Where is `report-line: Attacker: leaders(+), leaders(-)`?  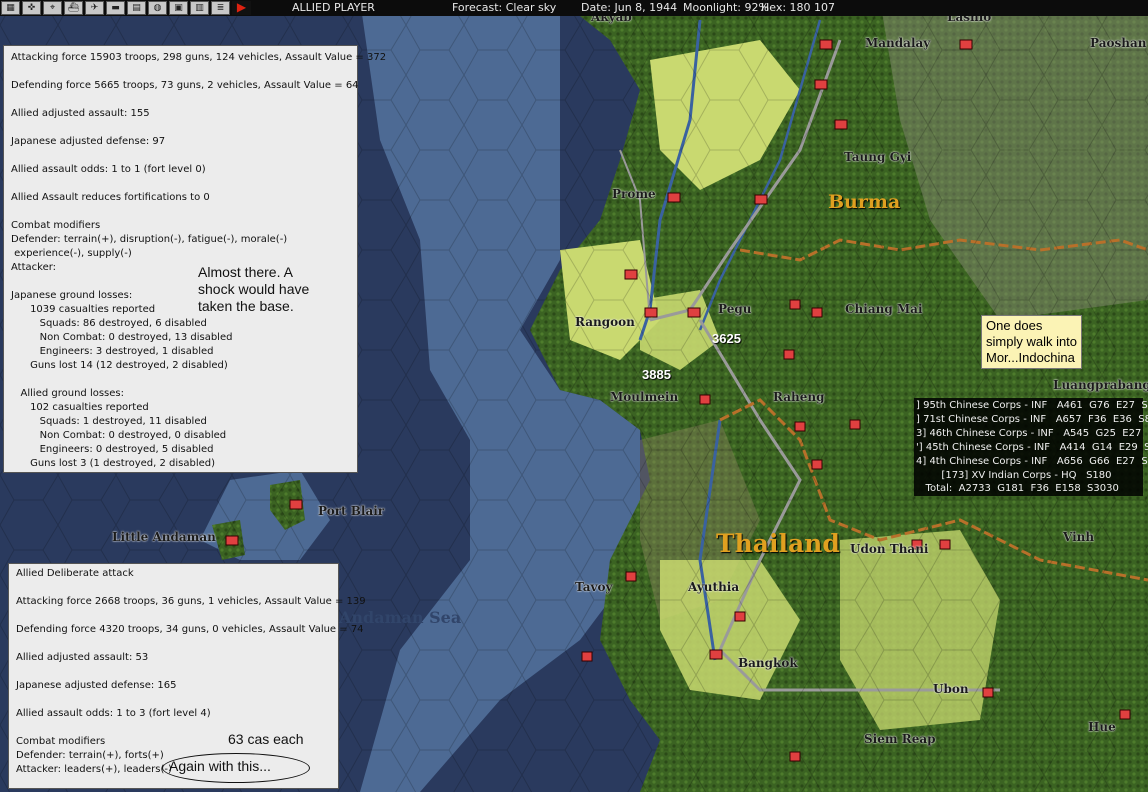 report-line: Attacker: leaders(+), leaders(-) is located at coordinates (94, 769).